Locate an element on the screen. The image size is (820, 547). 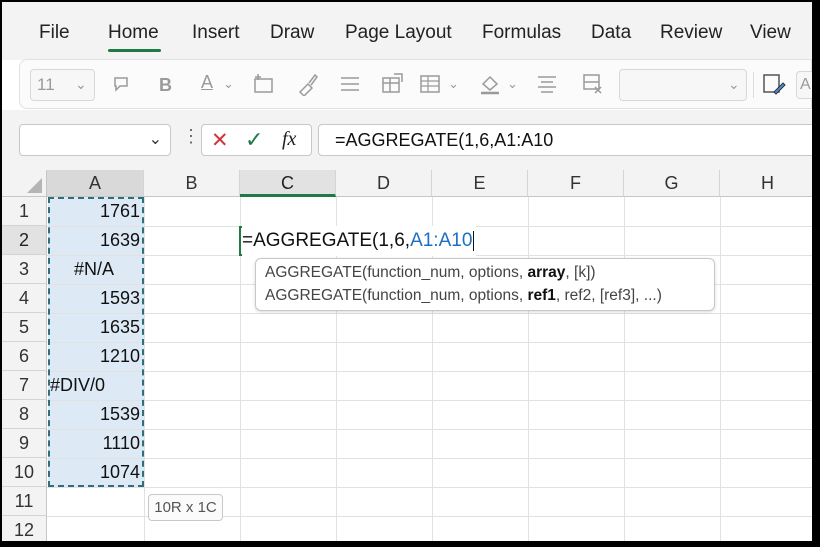
wrap-text-icon is located at coordinates (123, 87).